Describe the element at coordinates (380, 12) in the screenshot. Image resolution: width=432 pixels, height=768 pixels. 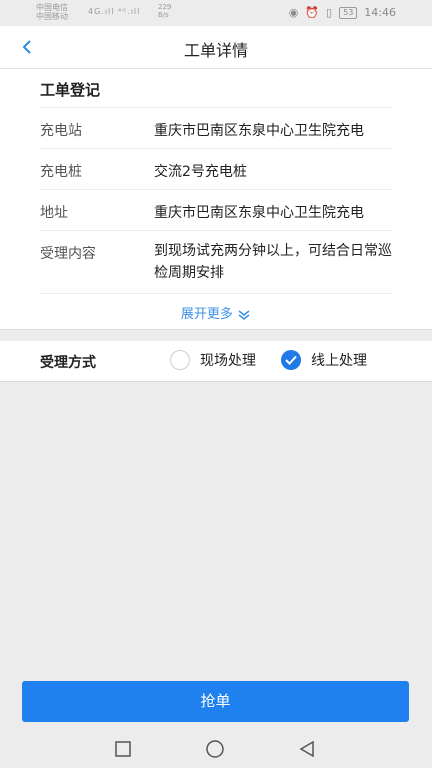
I see `clock: 14:46` at that location.